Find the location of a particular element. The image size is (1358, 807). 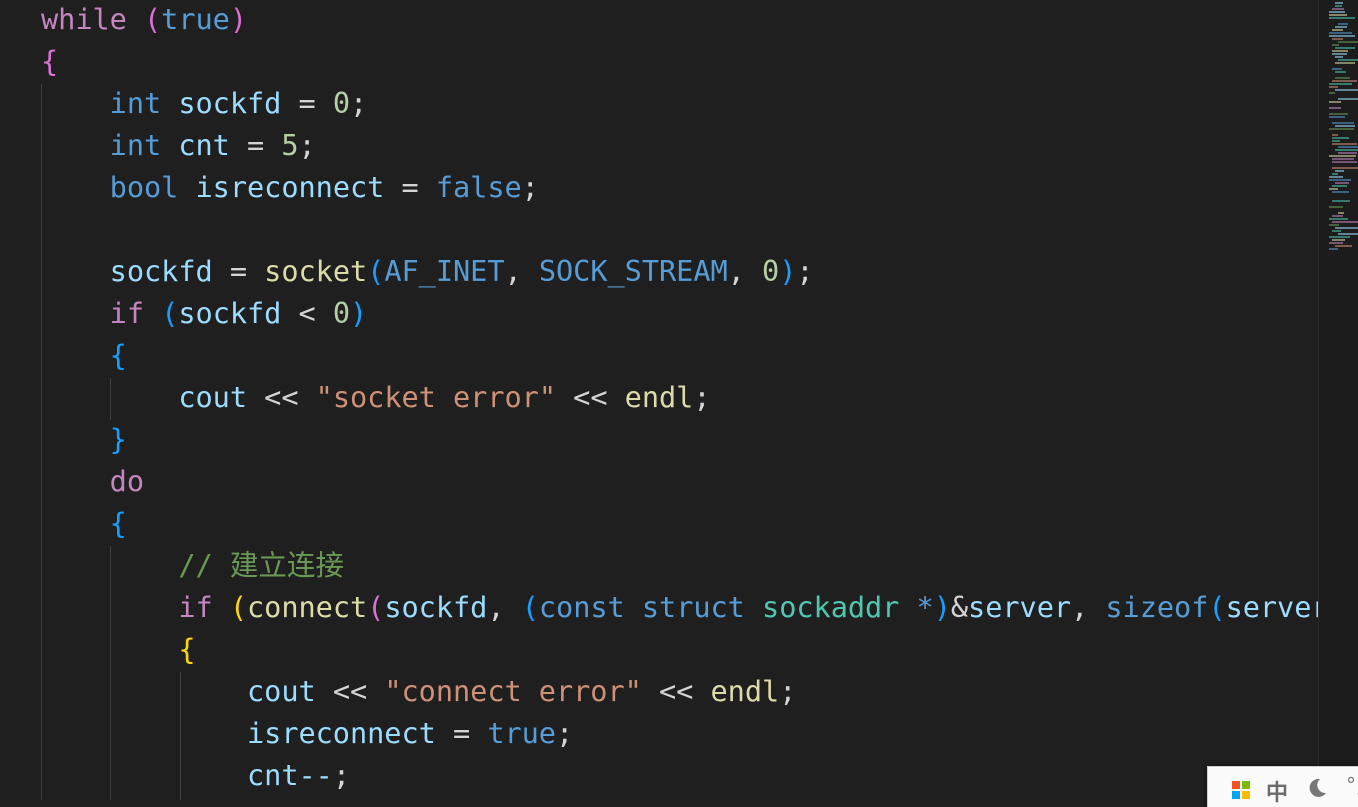

code-line is located at coordinates (679, 229).